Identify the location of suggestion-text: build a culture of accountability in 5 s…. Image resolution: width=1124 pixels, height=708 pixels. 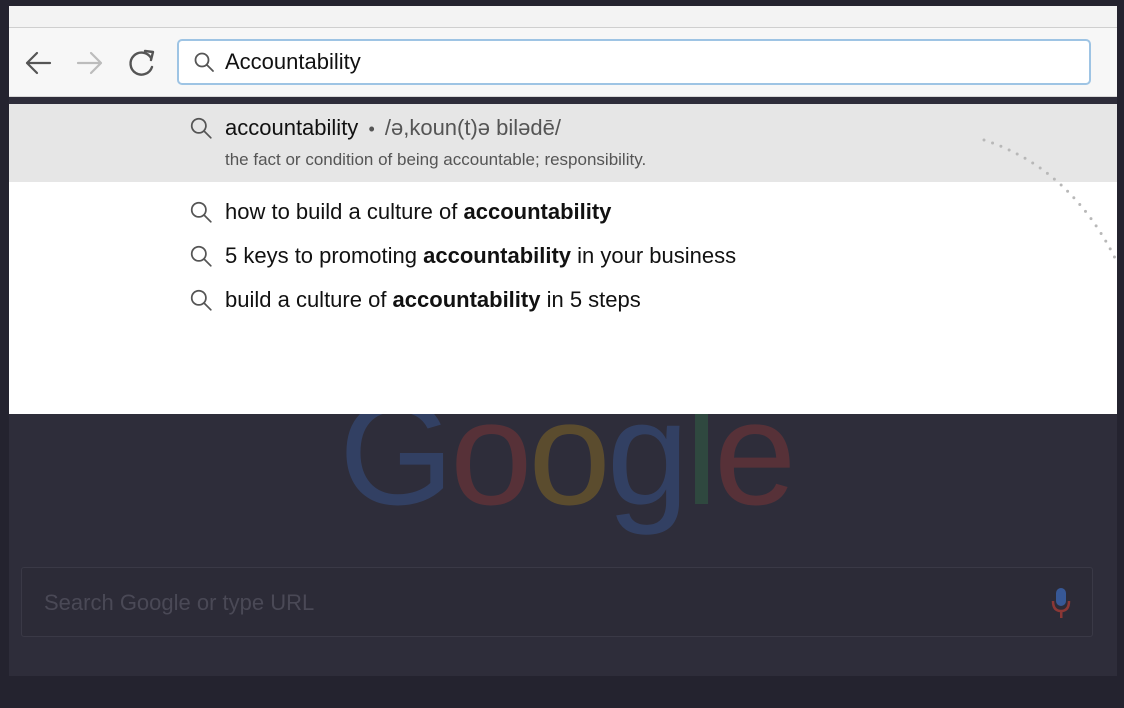
(433, 300).